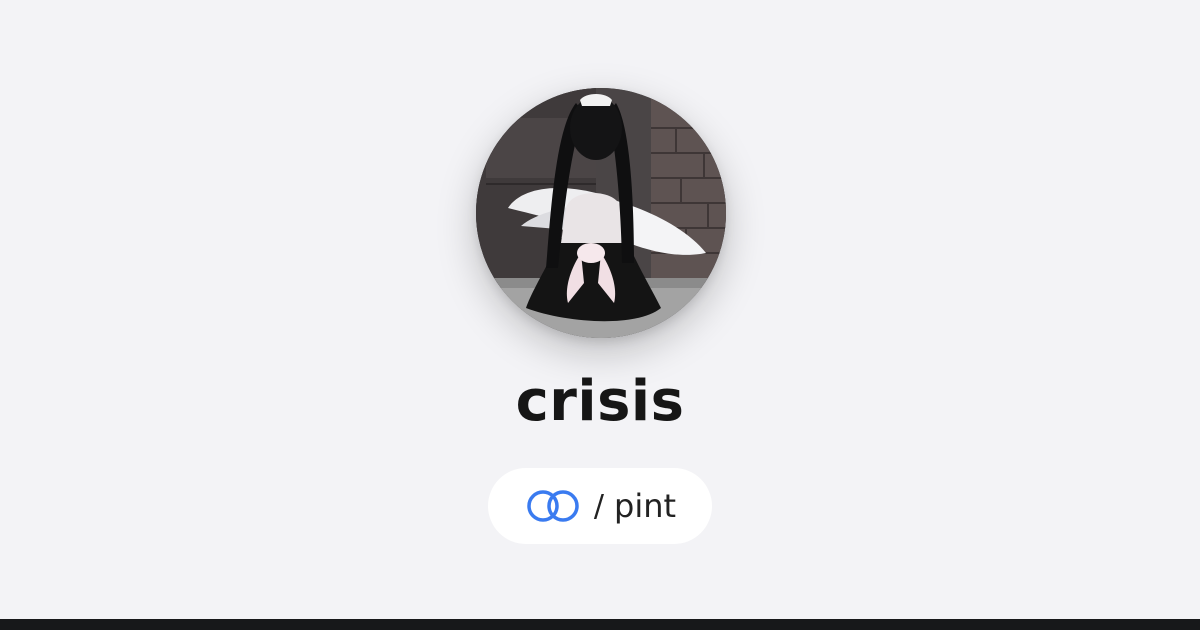  I want to click on bottom-bar, so click(600, 624).